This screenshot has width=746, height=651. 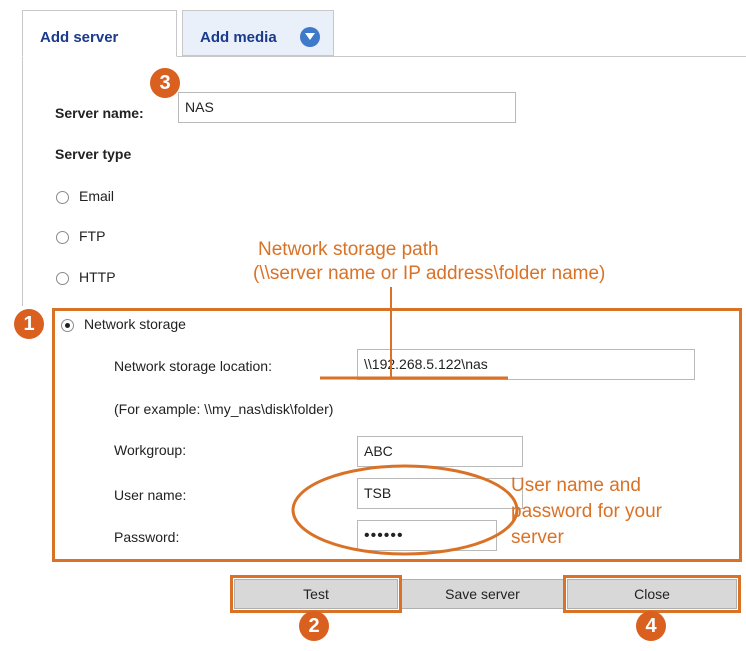 I want to click on user-note-line3: server, so click(x=537, y=537).